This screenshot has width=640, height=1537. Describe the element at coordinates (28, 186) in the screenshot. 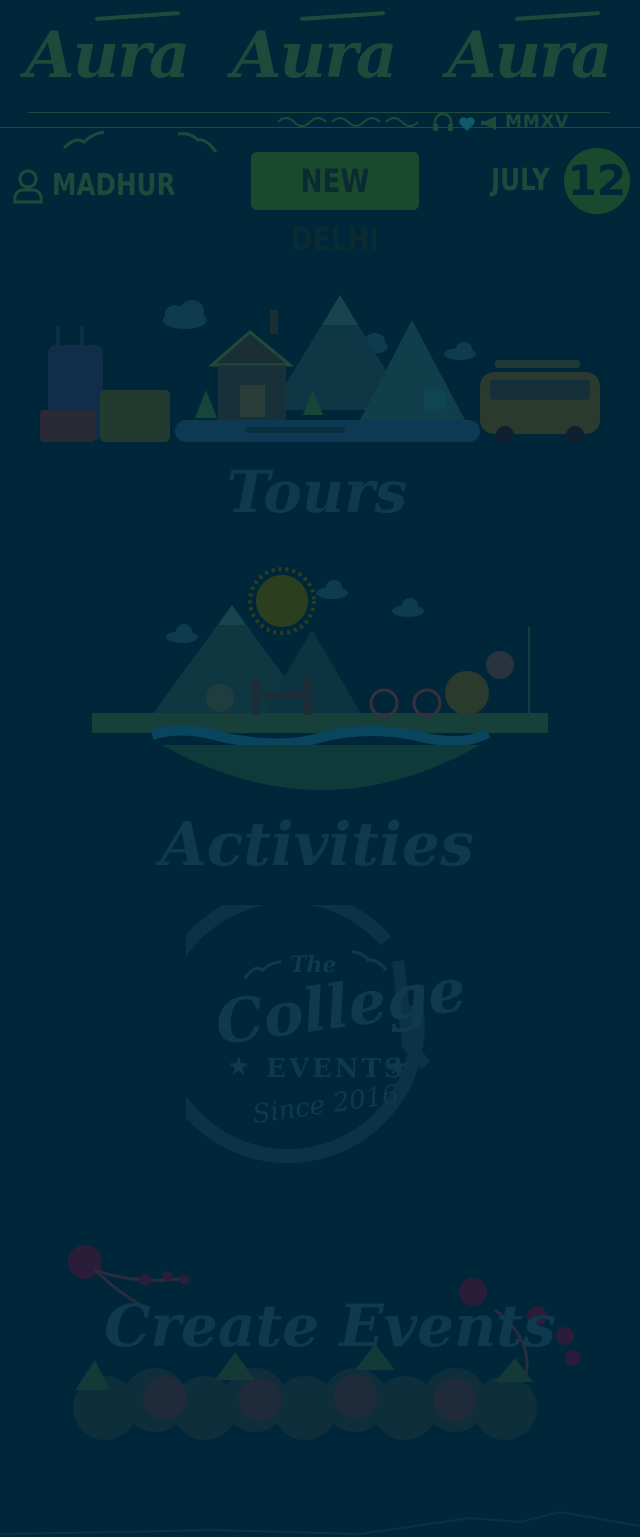

I see `user-icon` at that location.